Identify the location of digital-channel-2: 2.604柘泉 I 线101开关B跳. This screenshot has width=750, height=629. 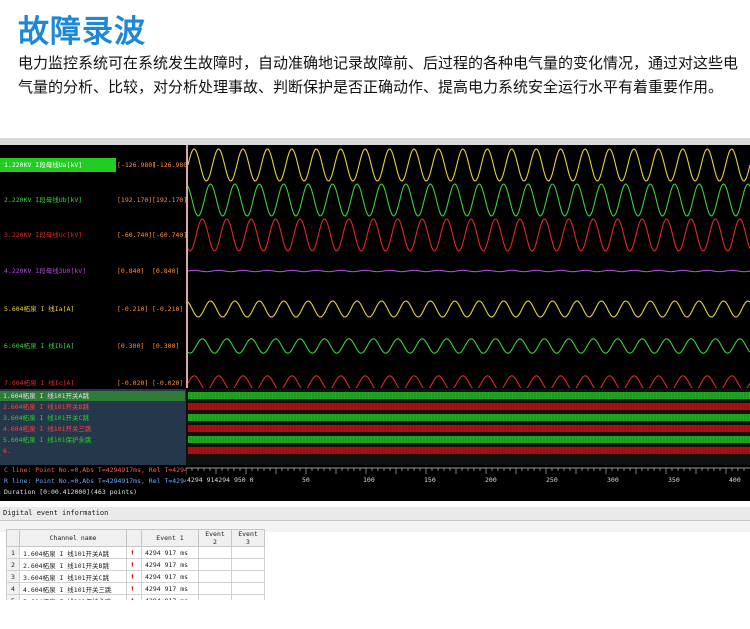
(46, 407).